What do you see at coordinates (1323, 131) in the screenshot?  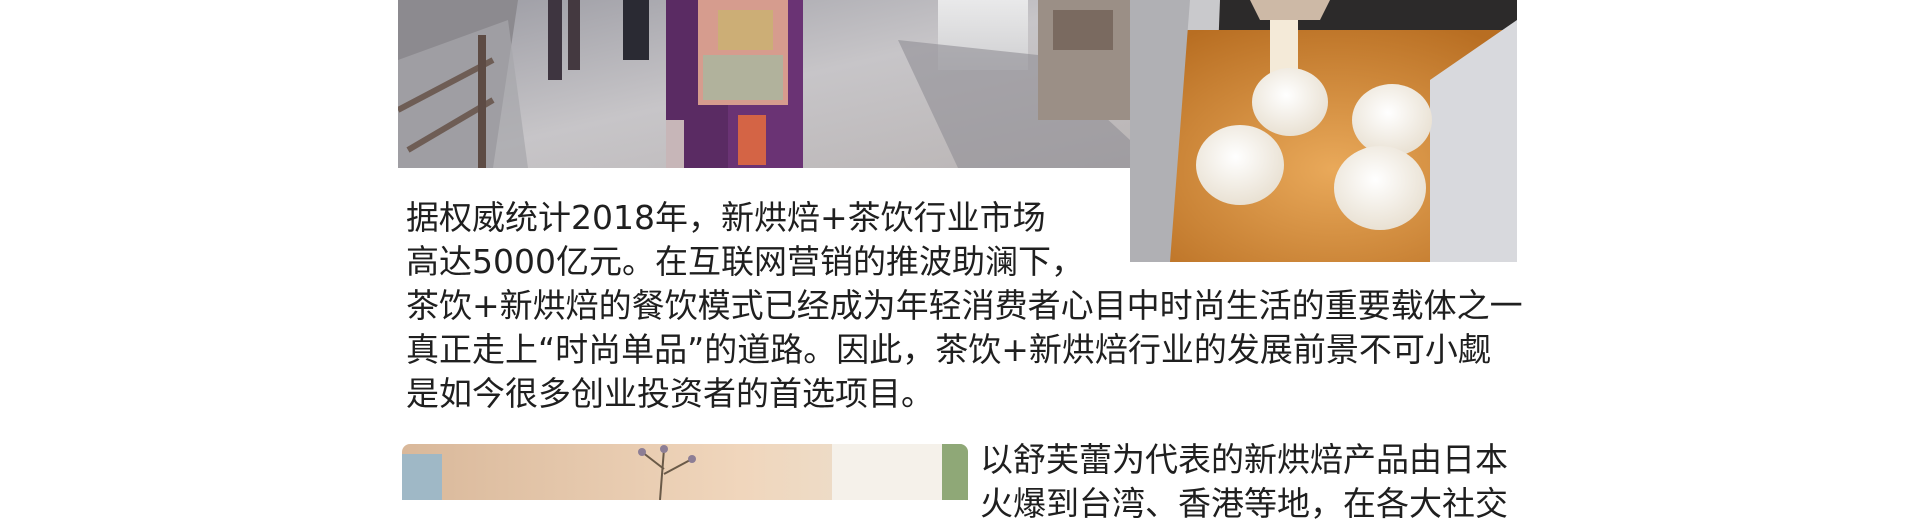 I see `bakery-photo` at bounding box center [1323, 131].